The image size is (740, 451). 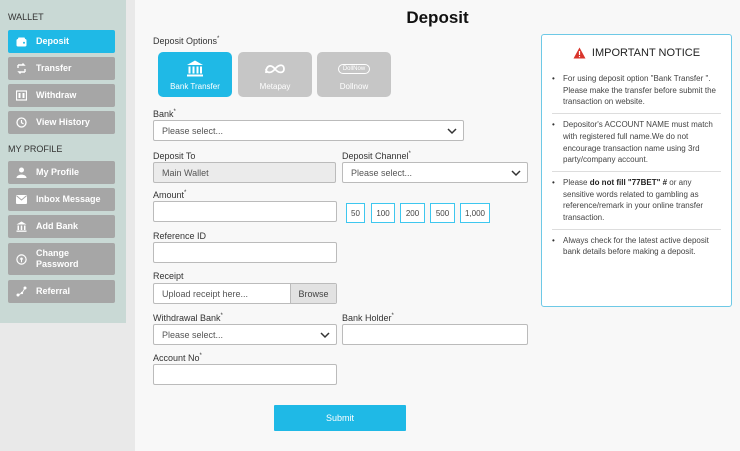 I want to click on option-metapay: Metapay, so click(x=275, y=74).